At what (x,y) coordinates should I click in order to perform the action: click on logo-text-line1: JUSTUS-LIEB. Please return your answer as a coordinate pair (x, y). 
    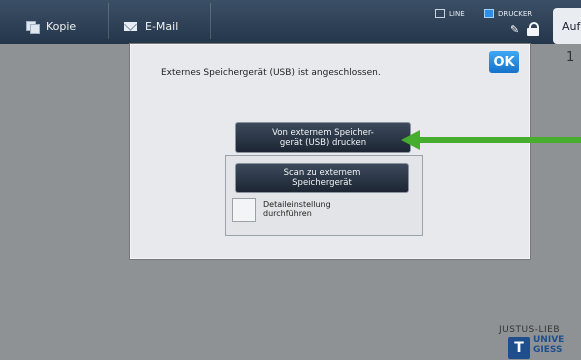
    Looking at the image, I should click on (530, 330).